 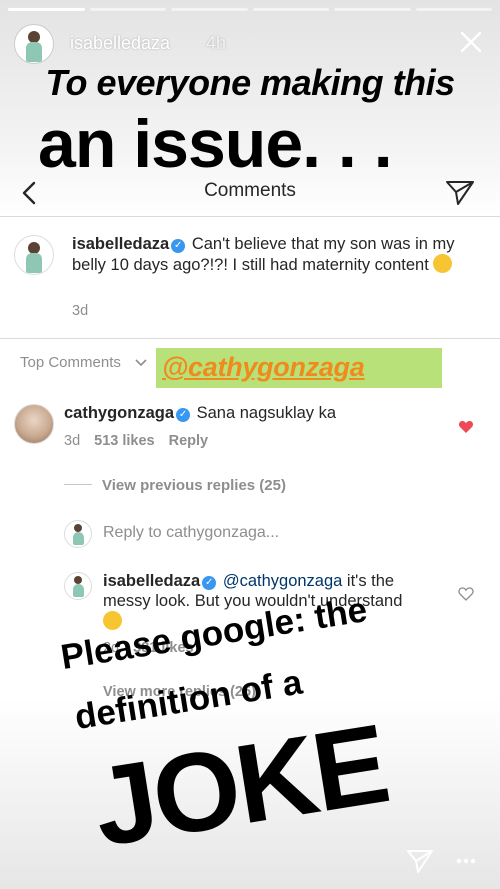 I want to click on tongue-emoji-icon, so click(x=443, y=263).